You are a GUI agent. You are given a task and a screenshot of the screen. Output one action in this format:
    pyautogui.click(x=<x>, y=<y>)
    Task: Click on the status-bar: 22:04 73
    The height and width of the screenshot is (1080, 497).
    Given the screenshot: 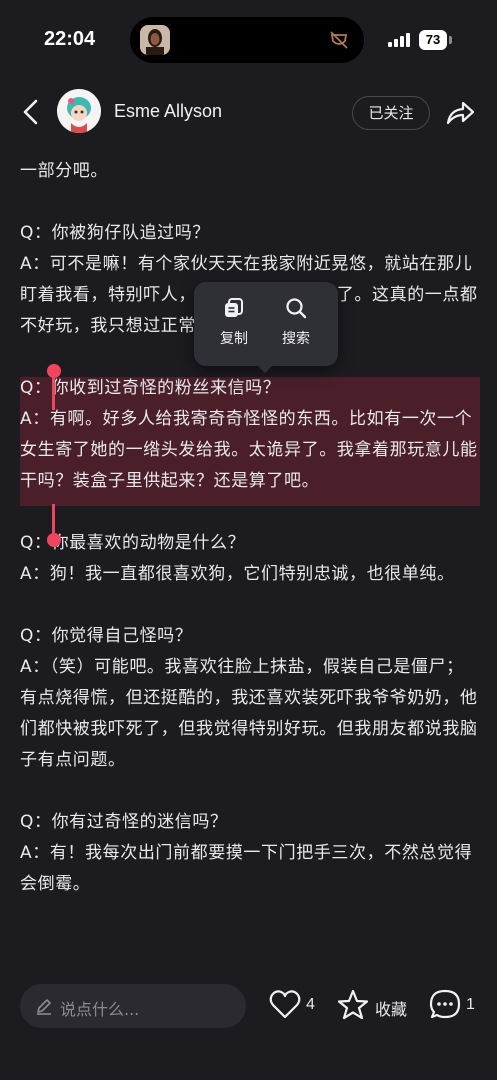 What is the action you would take?
    pyautogui.click(x=248, y=40)
    